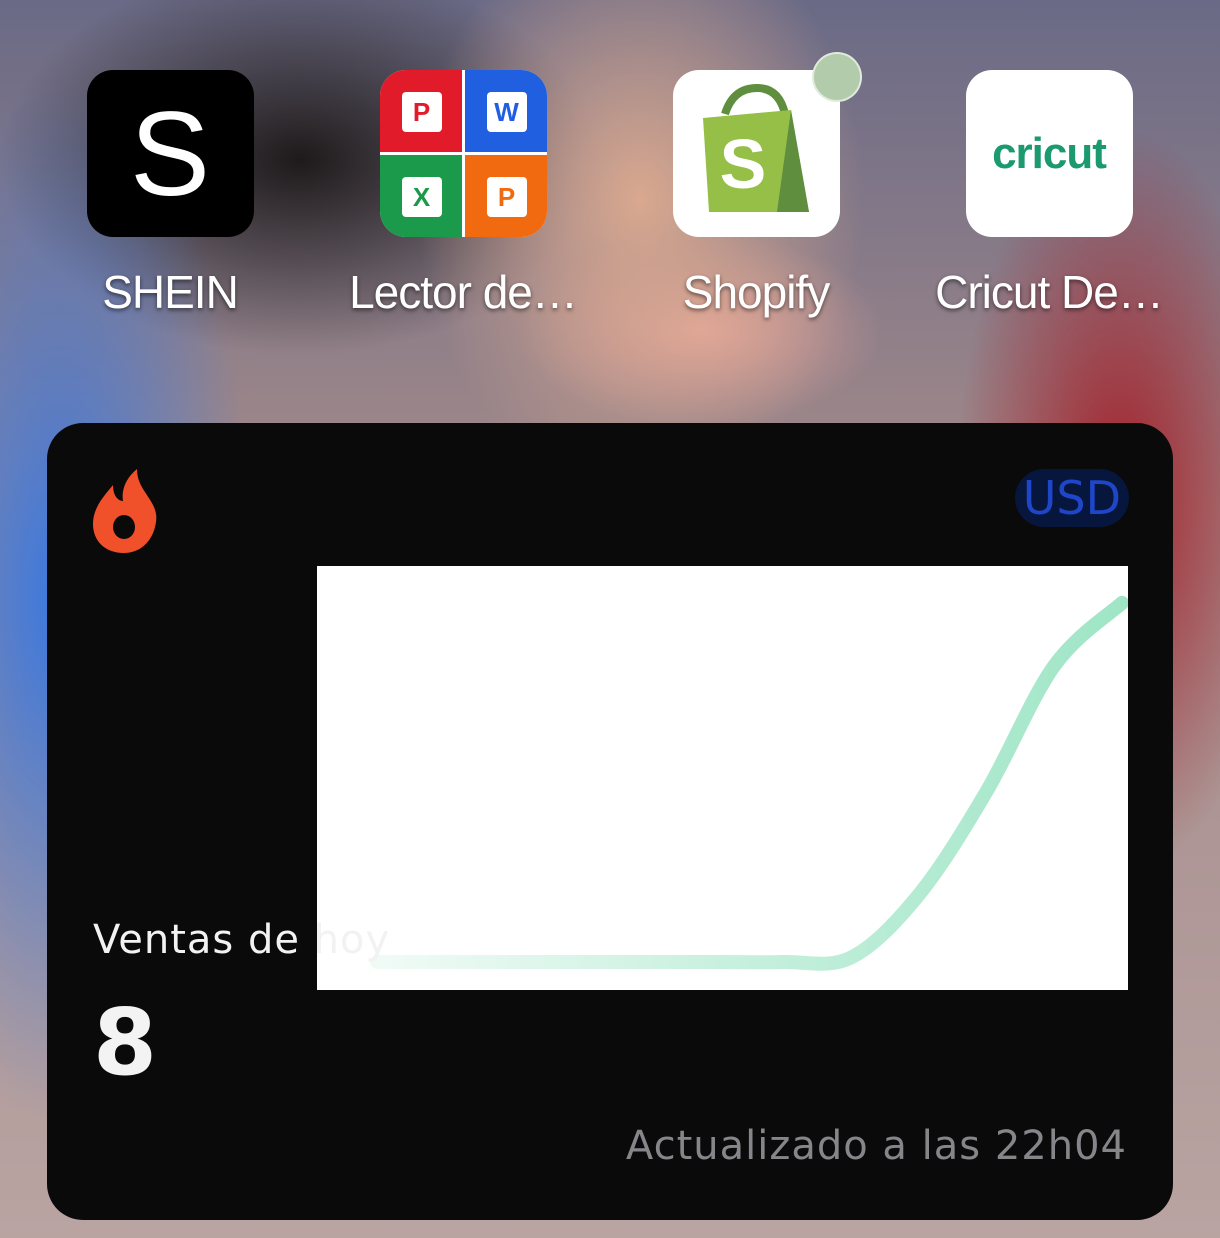  I want to click on currency-badge: USD, so click(1071, 498).